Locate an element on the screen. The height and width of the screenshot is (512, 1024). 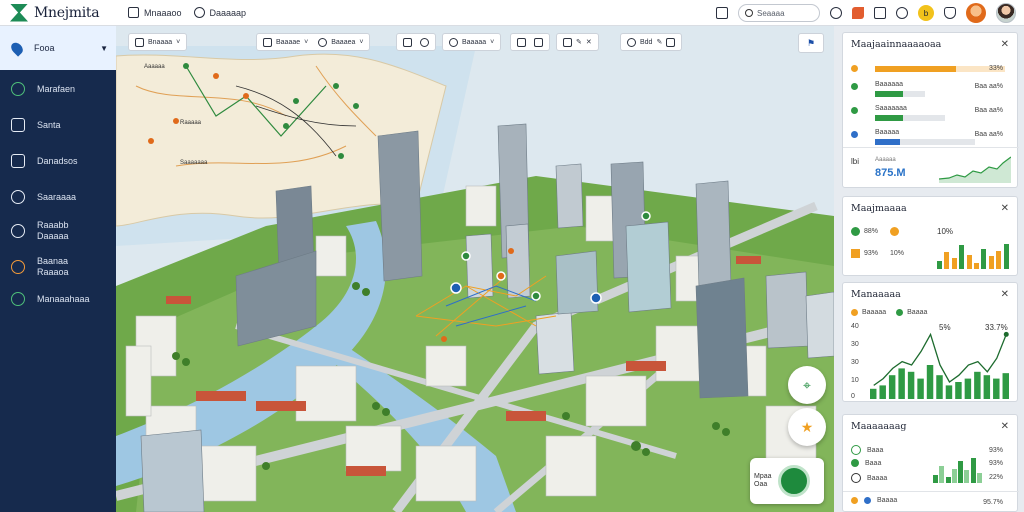
help-icon is located at coordinates (902, 13).